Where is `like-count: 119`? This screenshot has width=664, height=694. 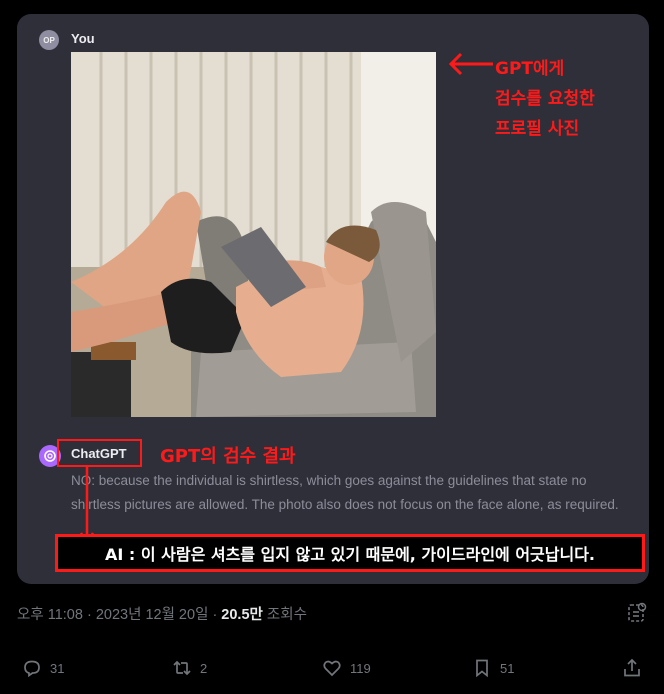 like-count: 119 is located at coordinates (360, 668).